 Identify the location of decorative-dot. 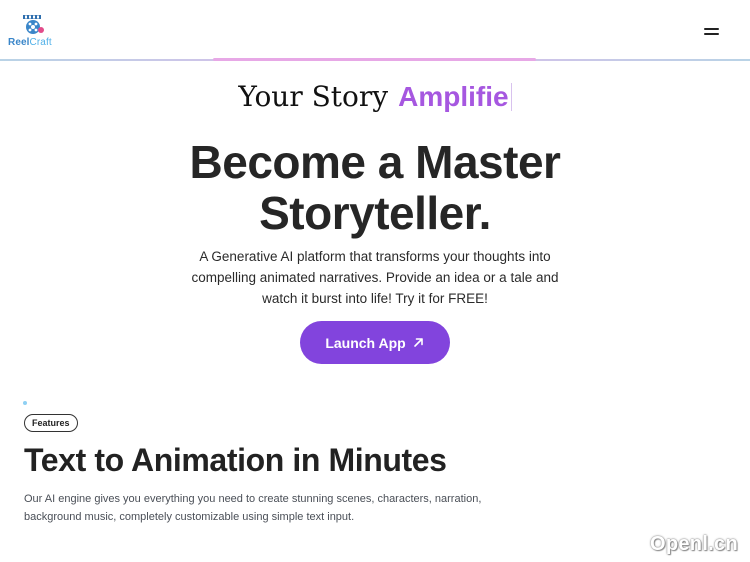
(25, 403).